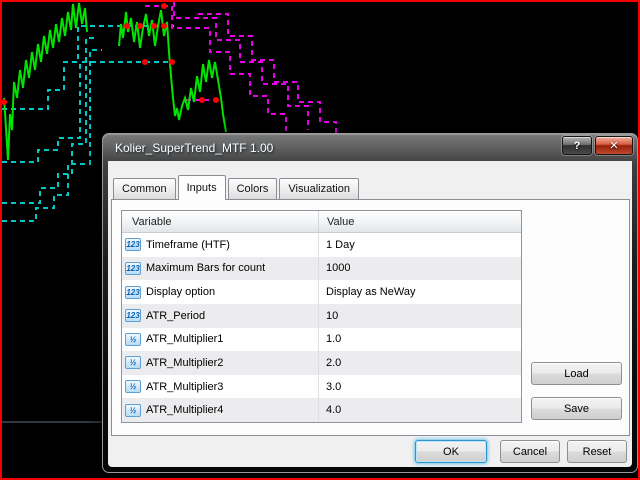 This screenshot has height=480, width=640. What do you see at coordinates (530, 451) in the screenshot?
I see `cancel-button: Cancel` at bounding box center [530, 451].